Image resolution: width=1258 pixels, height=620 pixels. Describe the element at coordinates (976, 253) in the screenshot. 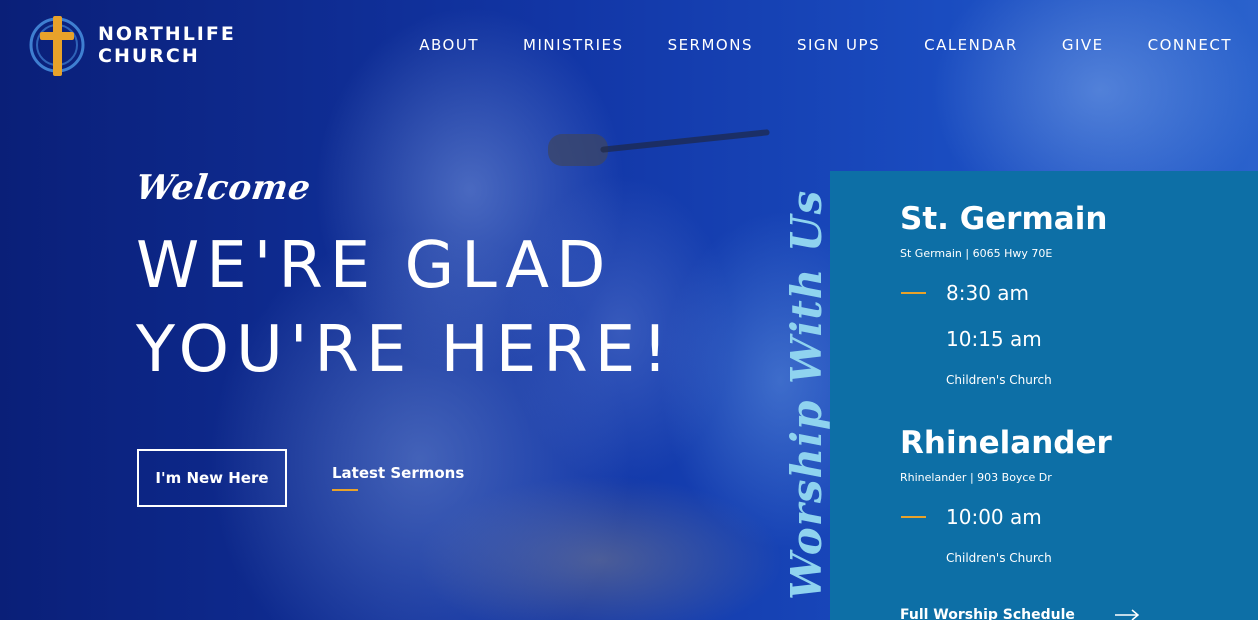

I see `location-address-st-germain: St Germain | 6065 Hwy 70E` at that location.